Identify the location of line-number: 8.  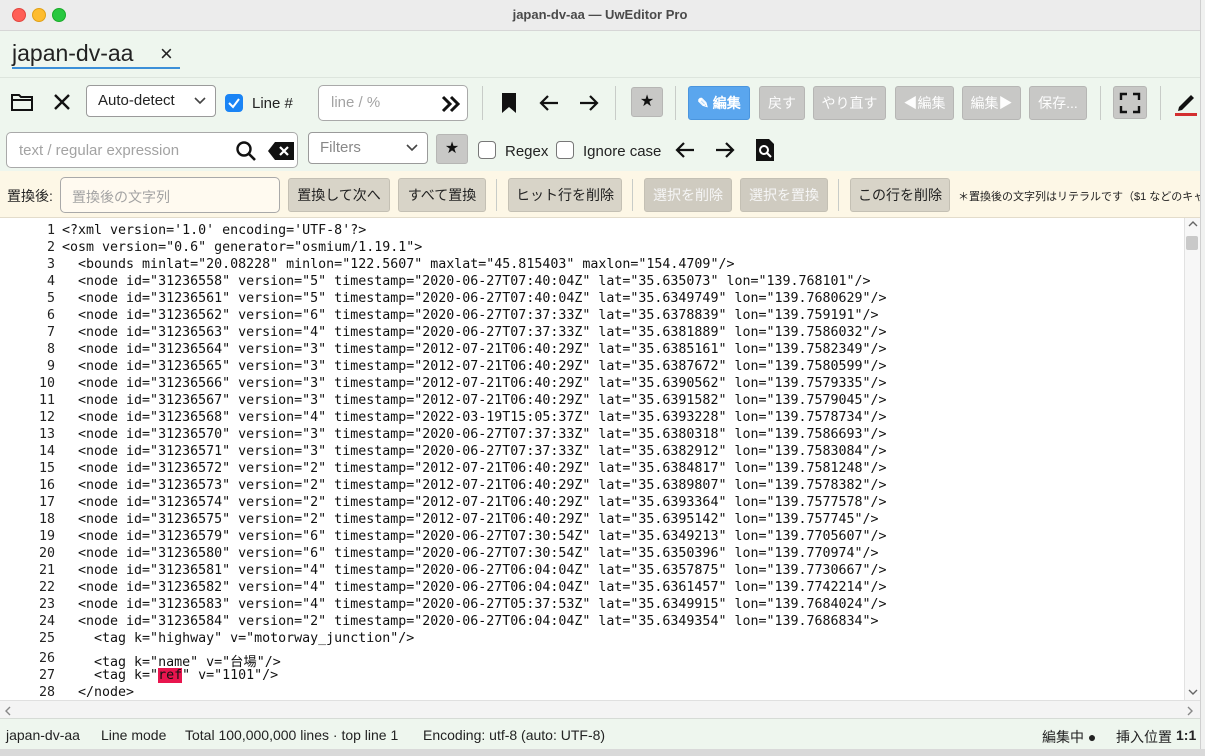
(50, 349).